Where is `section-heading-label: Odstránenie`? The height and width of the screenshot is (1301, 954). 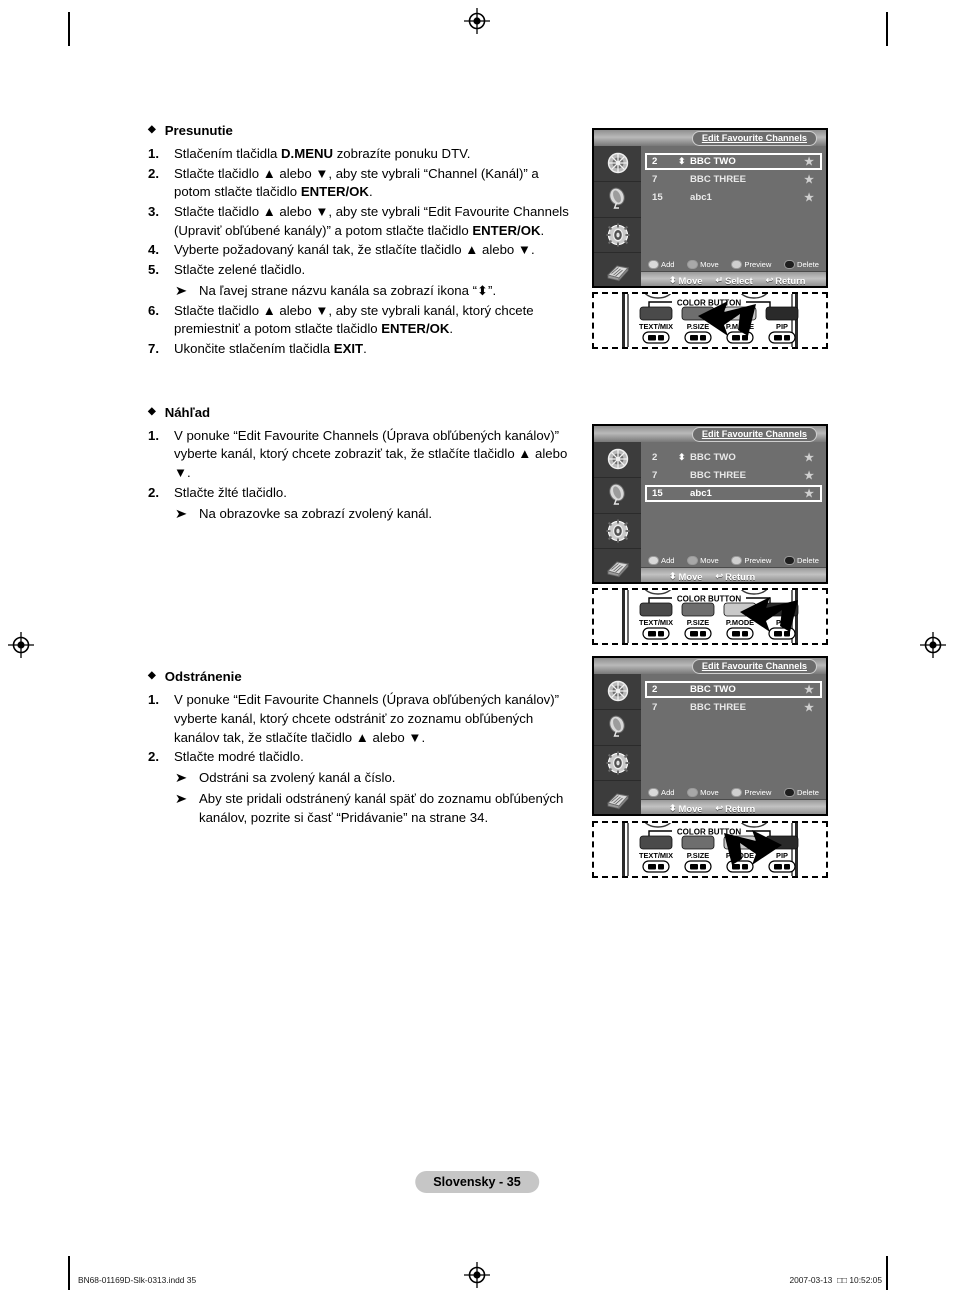 section-heading-label: Odstránenie is located at coordinates (203, 677).